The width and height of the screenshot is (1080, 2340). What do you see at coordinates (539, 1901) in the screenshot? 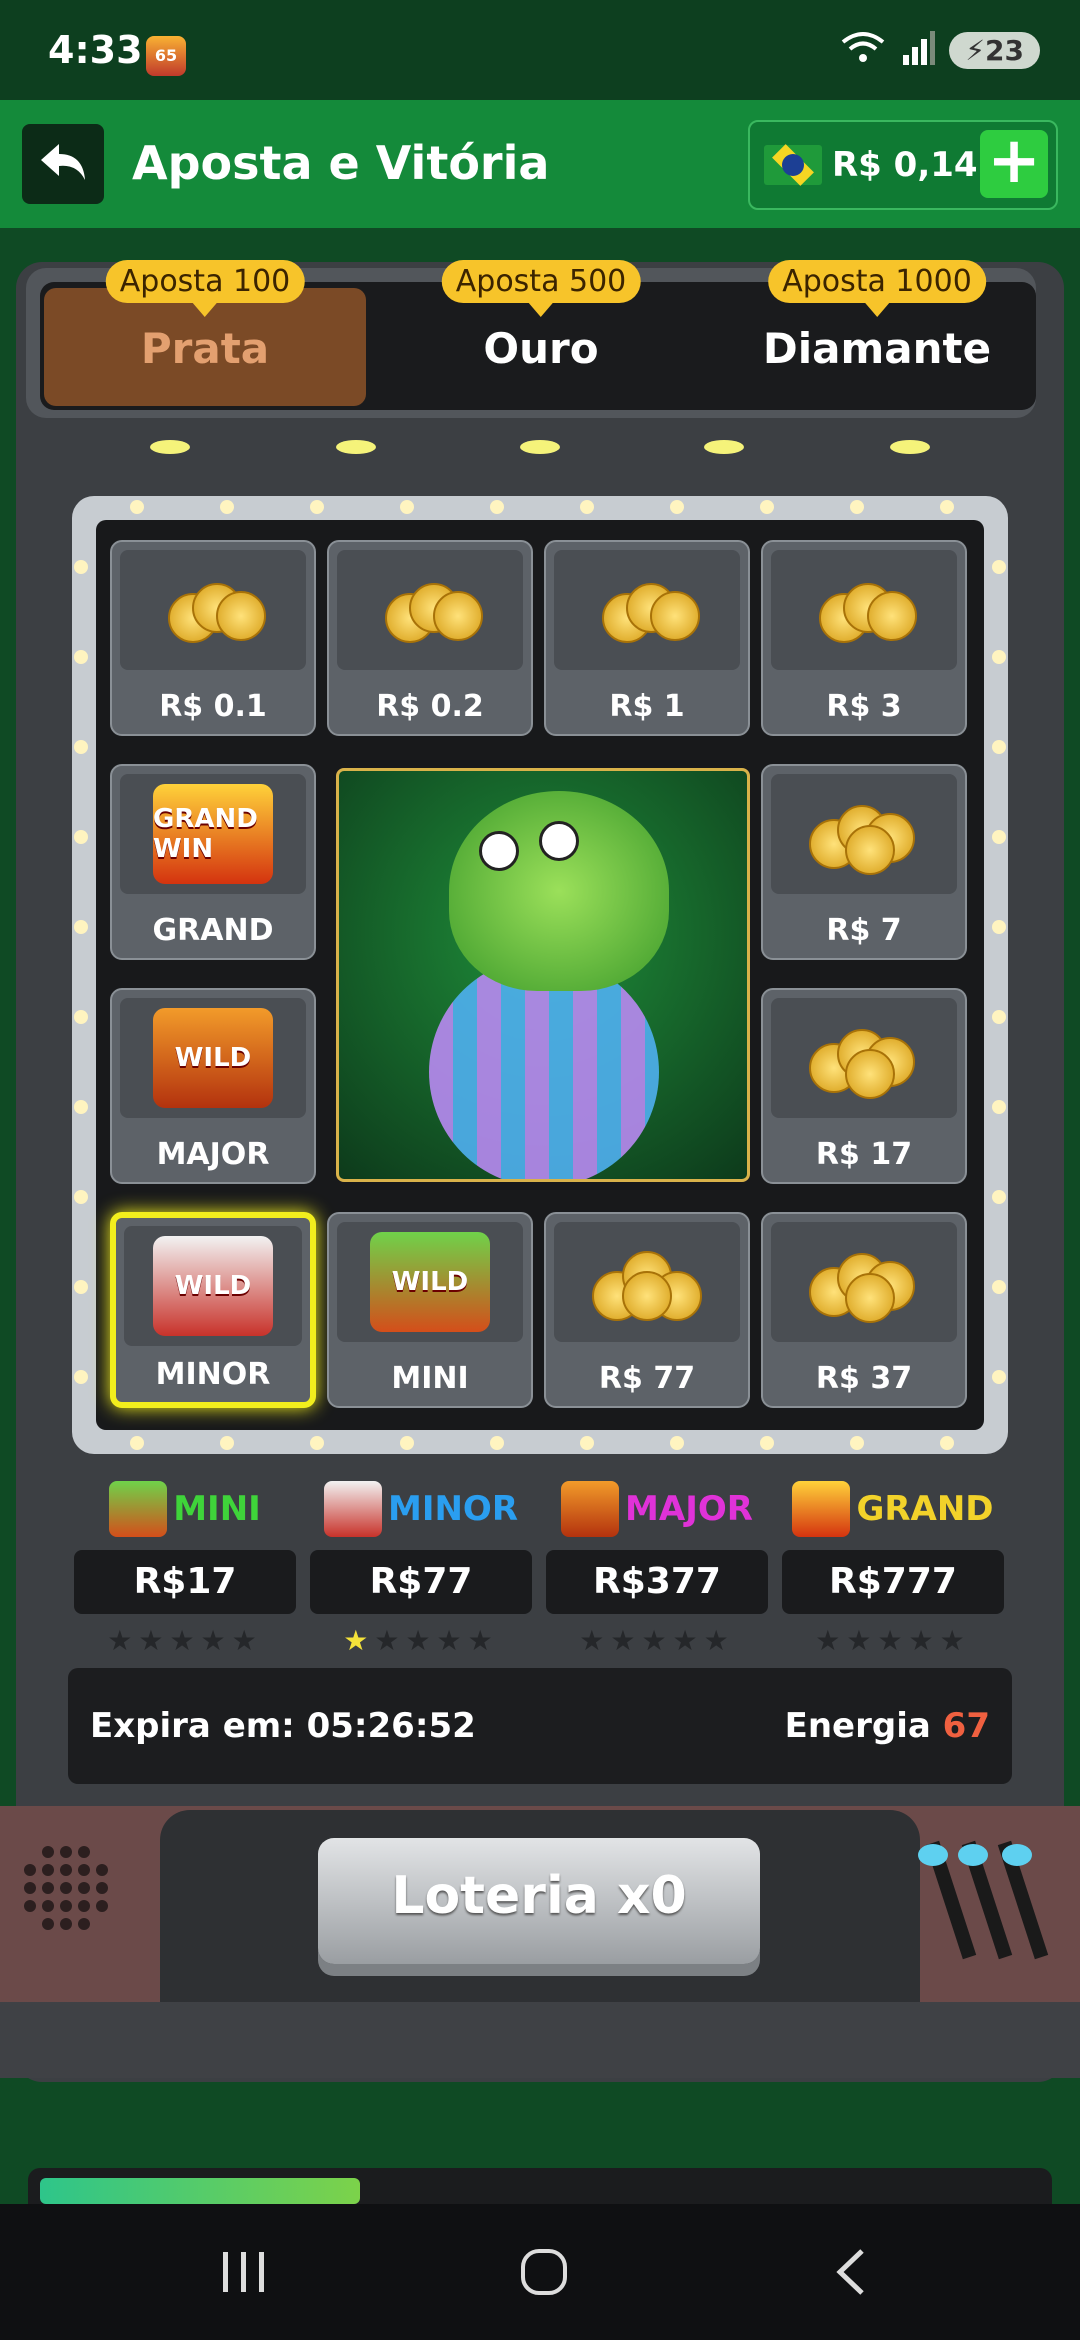
I see `lottery-button: Loteria x0` at bounding box center [539, 1901].